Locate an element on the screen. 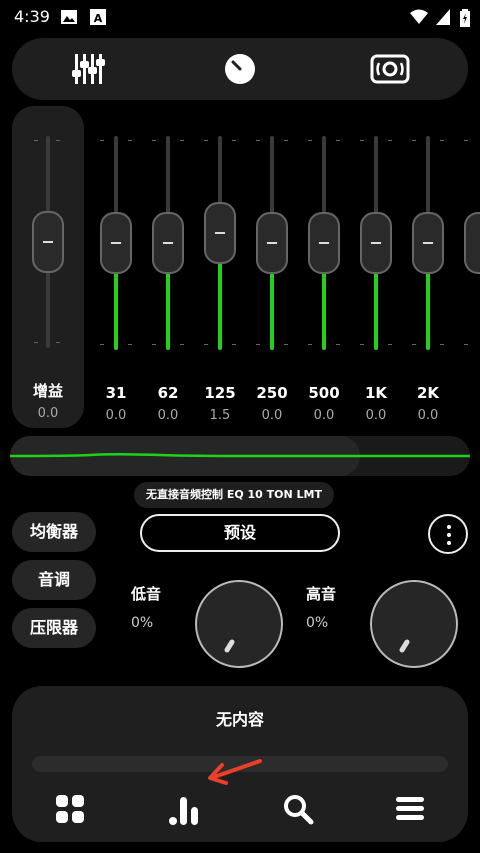  top-tab-bar is located at coordinates (240, 69).